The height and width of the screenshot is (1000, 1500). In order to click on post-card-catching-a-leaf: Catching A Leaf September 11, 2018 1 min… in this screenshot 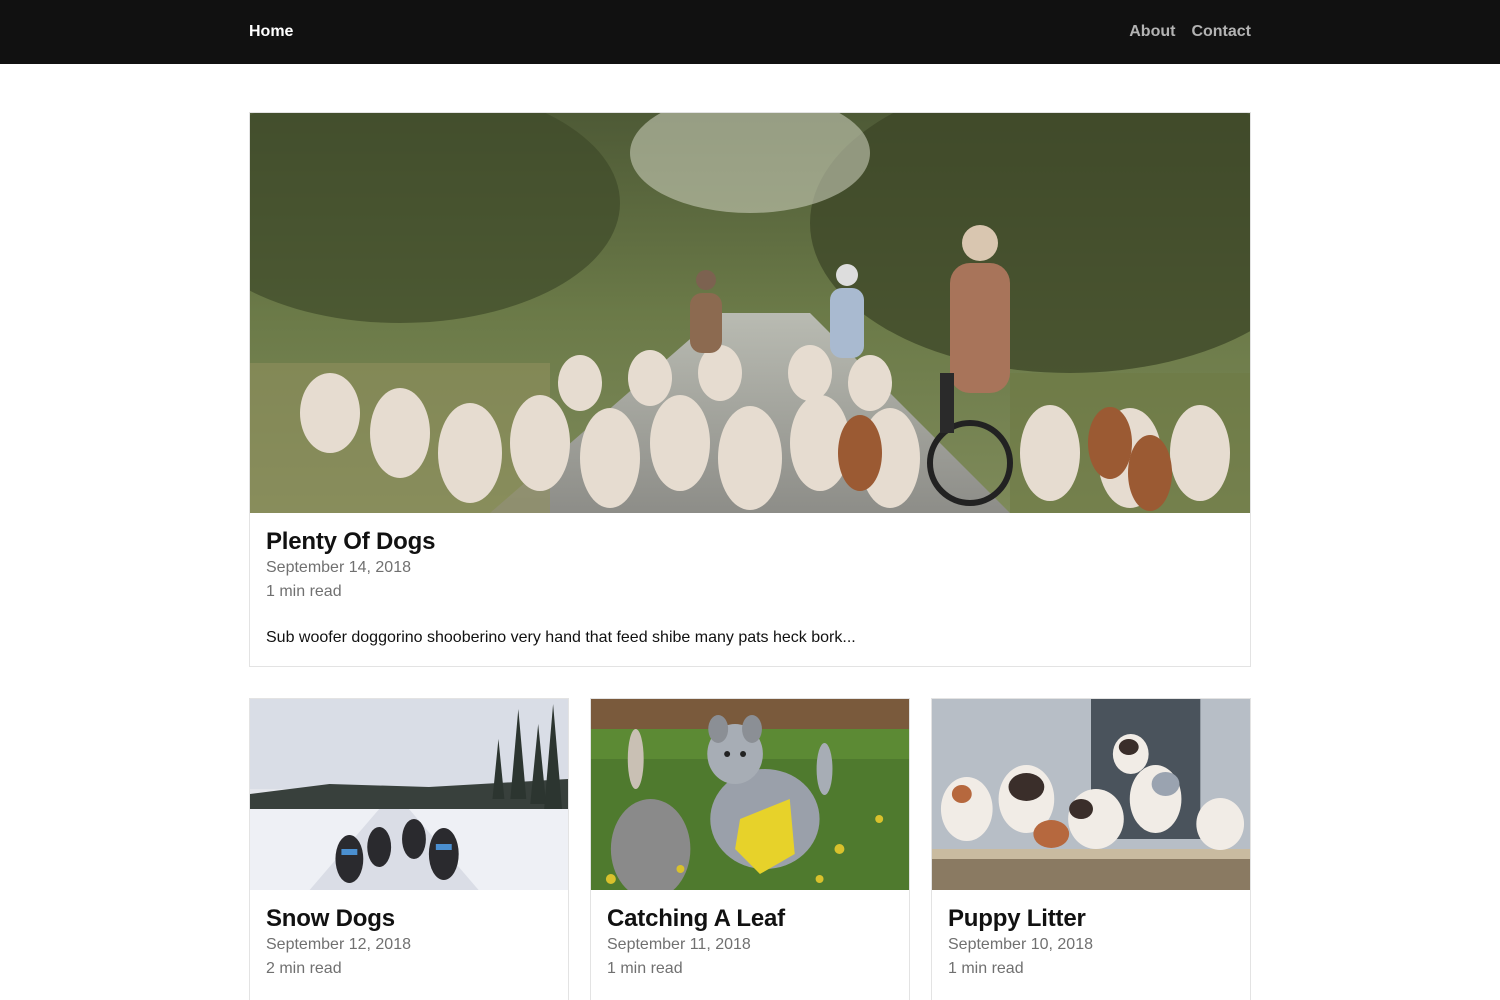, I will do `click(750, 849)`.